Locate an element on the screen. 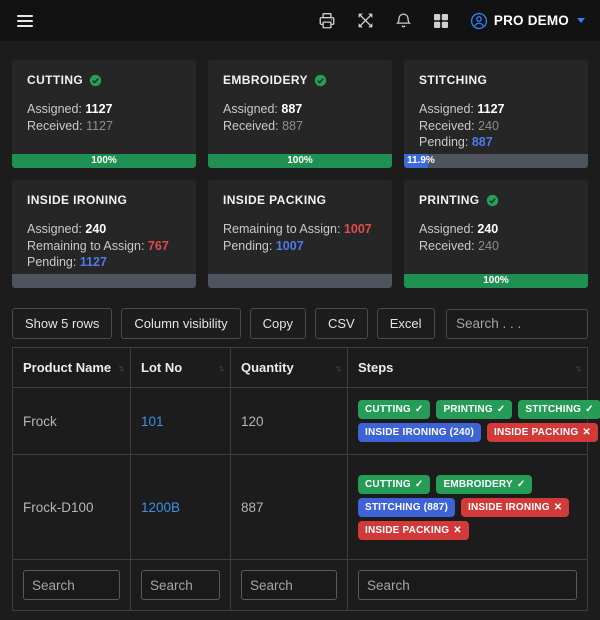  card-stat: Received: 1127 is located at coordinates (70, 125).